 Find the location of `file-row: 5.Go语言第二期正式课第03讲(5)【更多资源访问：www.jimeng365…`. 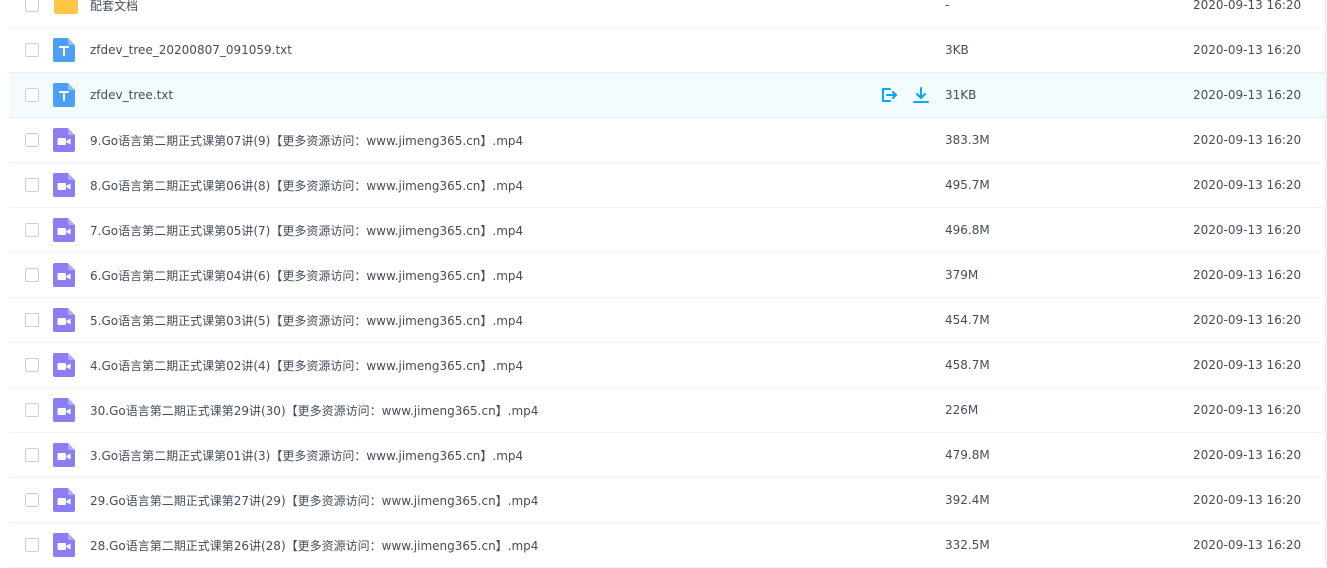

file-row: 5.Go语言第二期正式课第03讲(5)【更多资源访问：www.jimeng365… is located at coordinates (668, 320).